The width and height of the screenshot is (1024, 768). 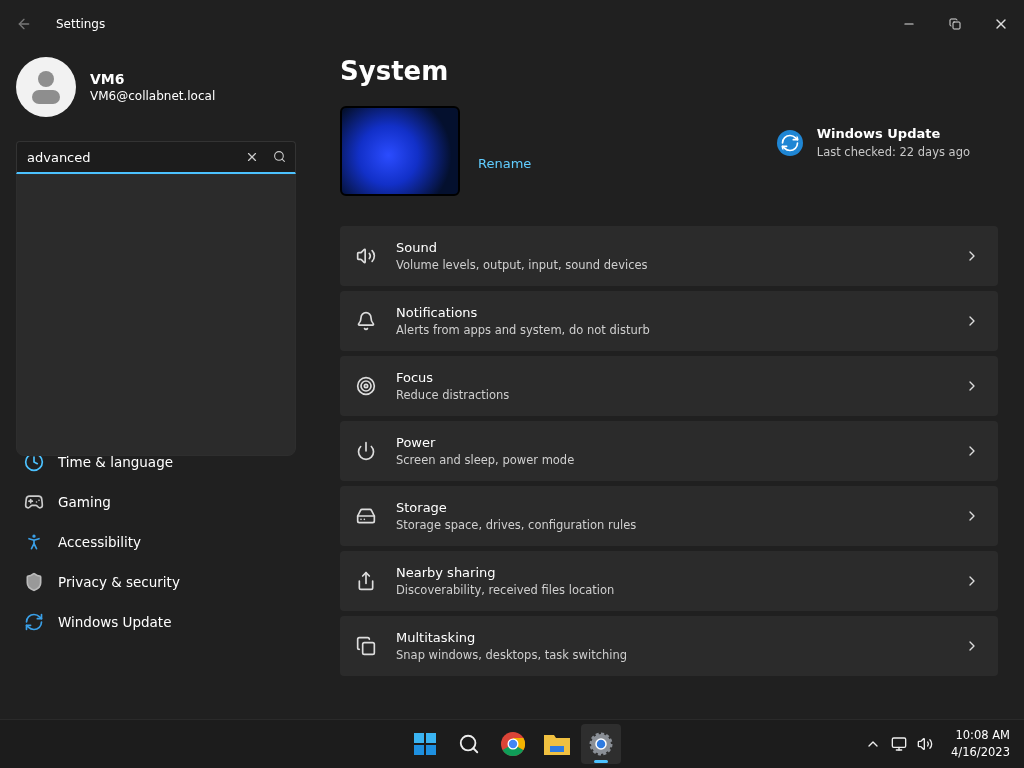 I want to click on settings-card: Focus Reduce distractions, so click(x=669, y=386).